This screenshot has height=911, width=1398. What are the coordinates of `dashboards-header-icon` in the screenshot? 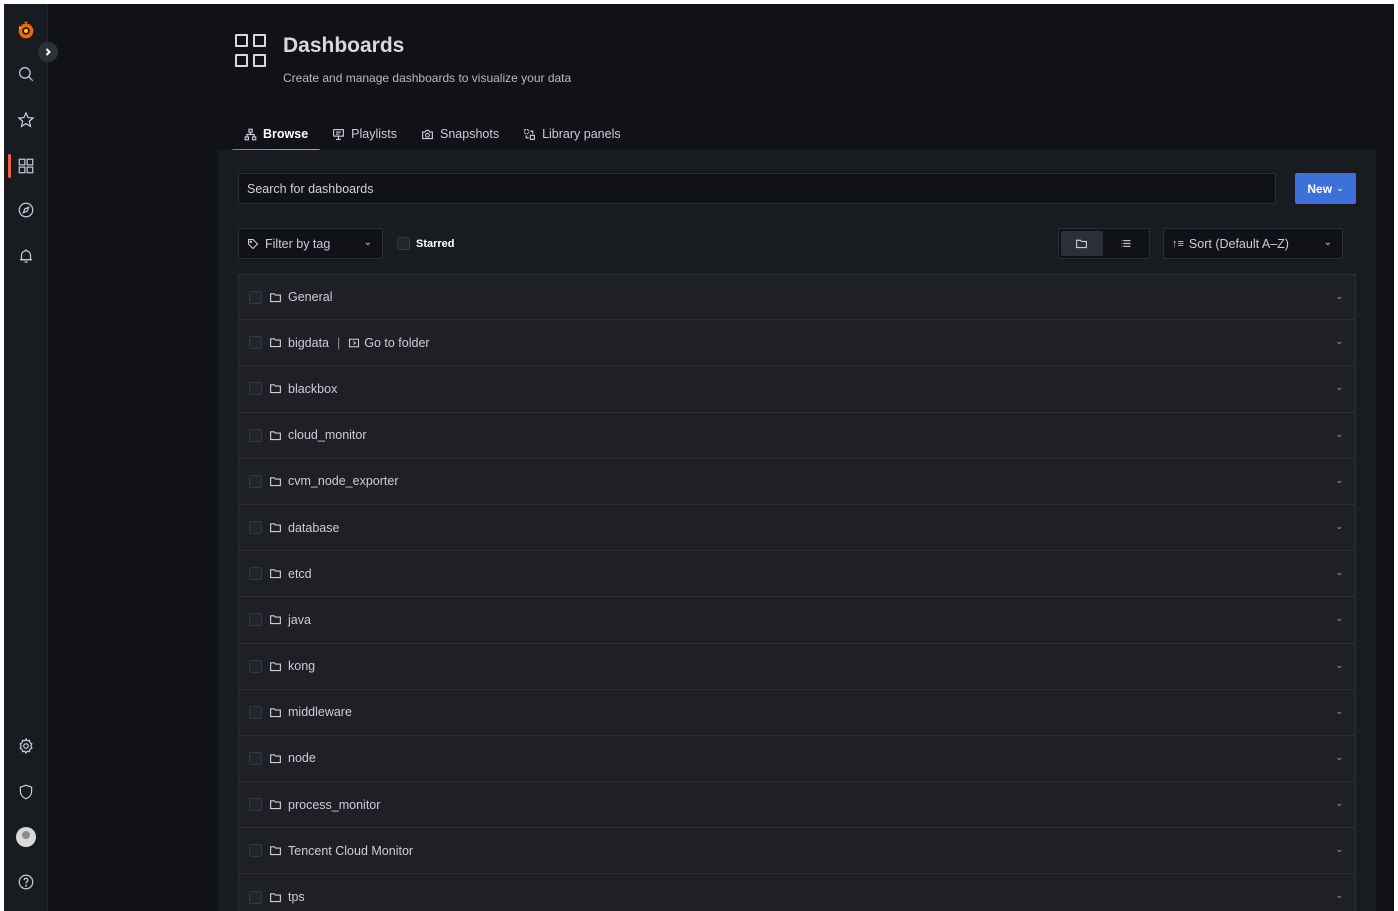 It's located at (250, 53).